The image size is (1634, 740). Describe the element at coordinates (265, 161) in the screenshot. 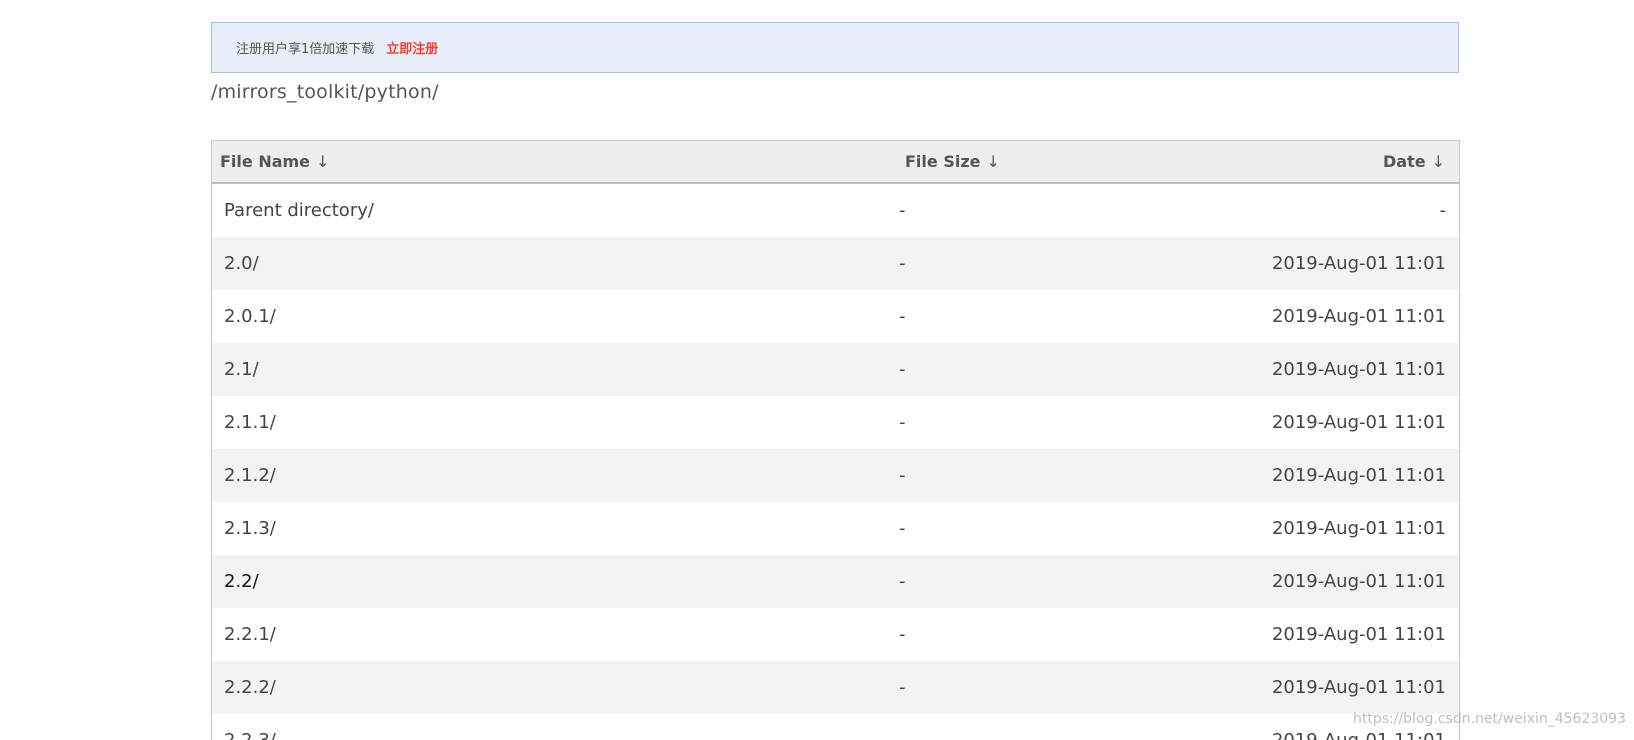

I see `header-file-name-label: File Name` at that location.